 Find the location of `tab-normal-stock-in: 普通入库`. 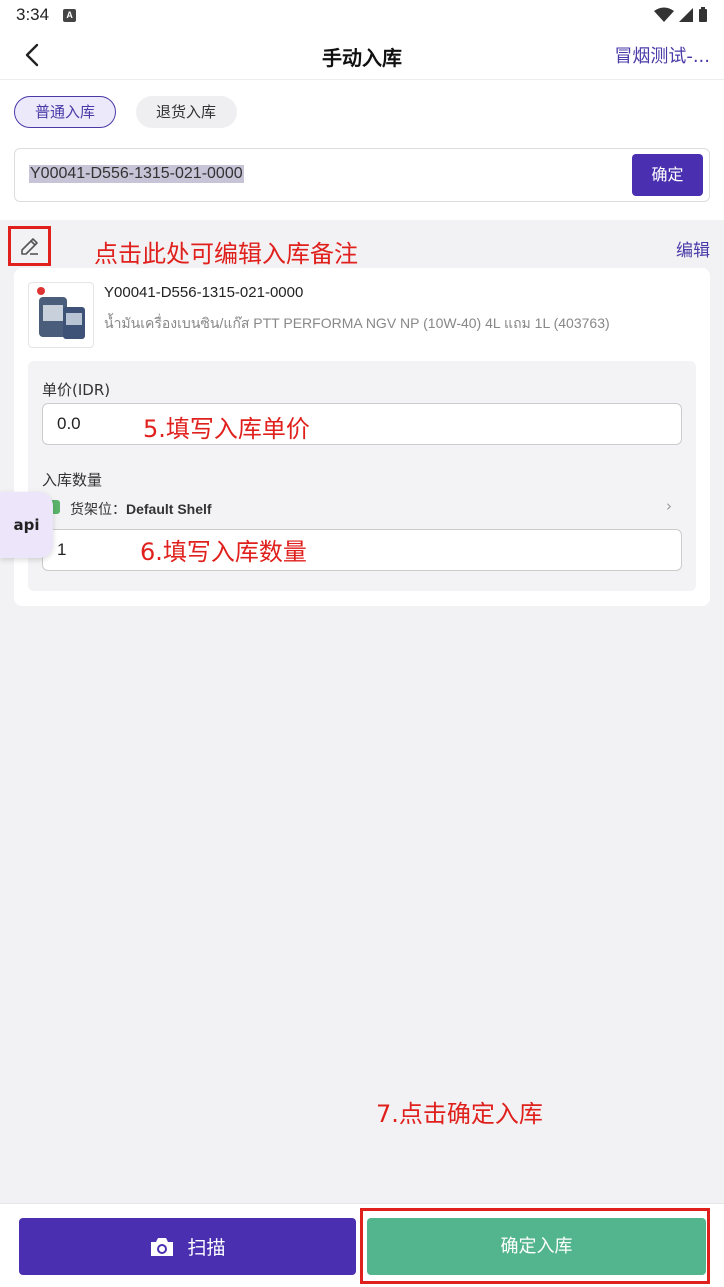

tab-normal-stock-in: 普通入库 is located at coordinates (65, 112).